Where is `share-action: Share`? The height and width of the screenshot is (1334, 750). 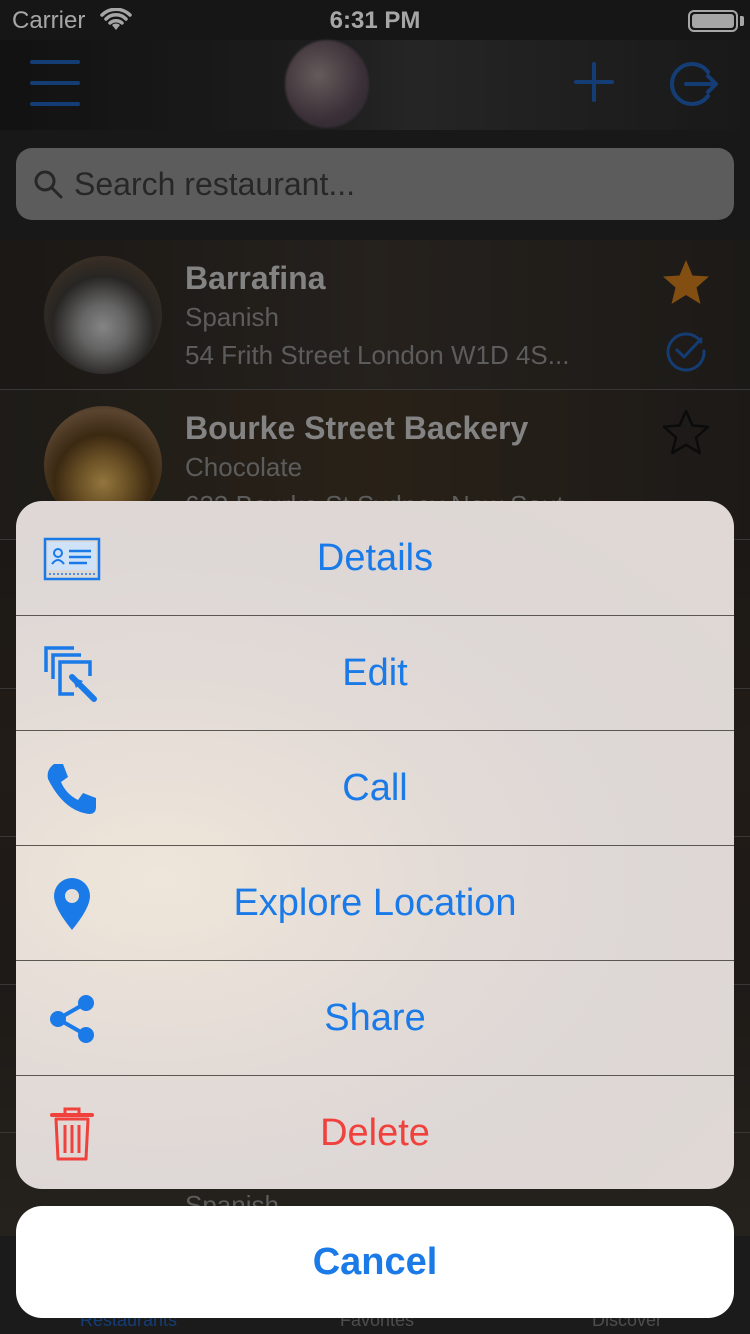 share-action: Share is located at coordinates (375, 1018).